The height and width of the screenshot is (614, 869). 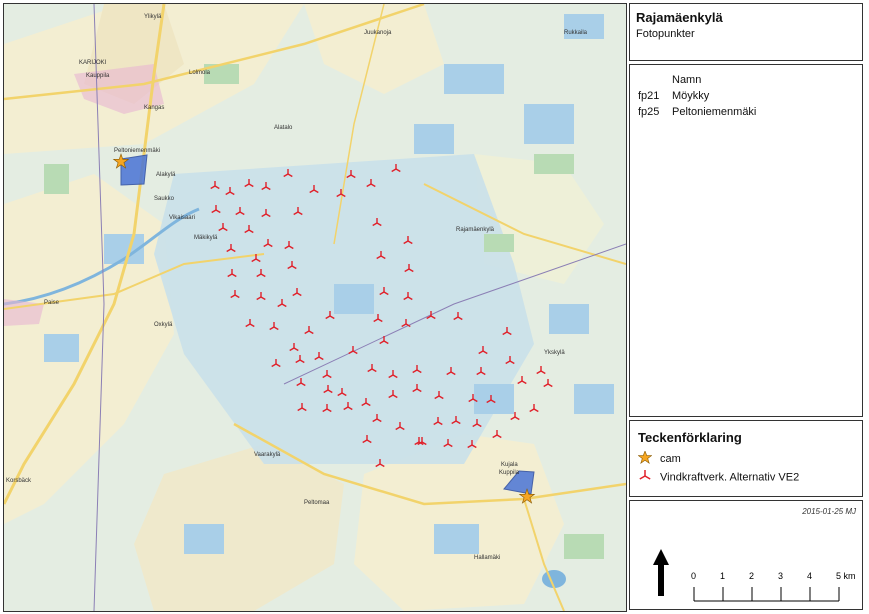 I want to click on name-label: Möykky, so click(x=691, y=96).